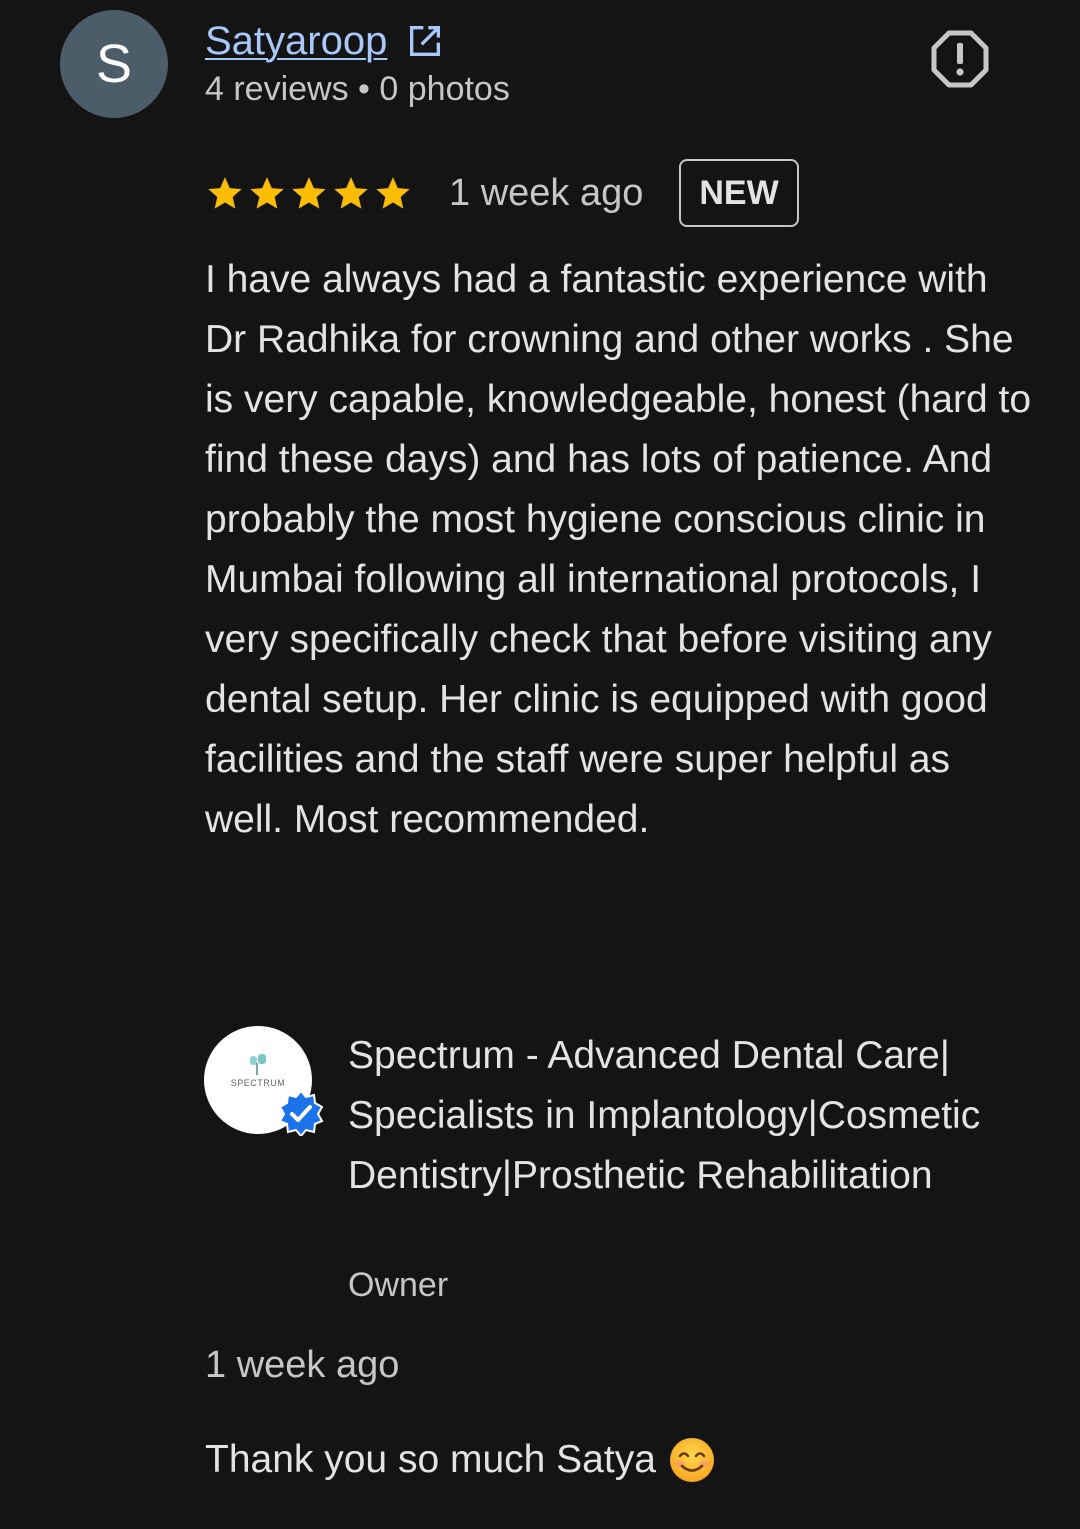 Image resolution: width=1080 pixels, height=1529 pixels. I want to click on reply-text-row: Thank you so much Satya, so click(460, 1460).